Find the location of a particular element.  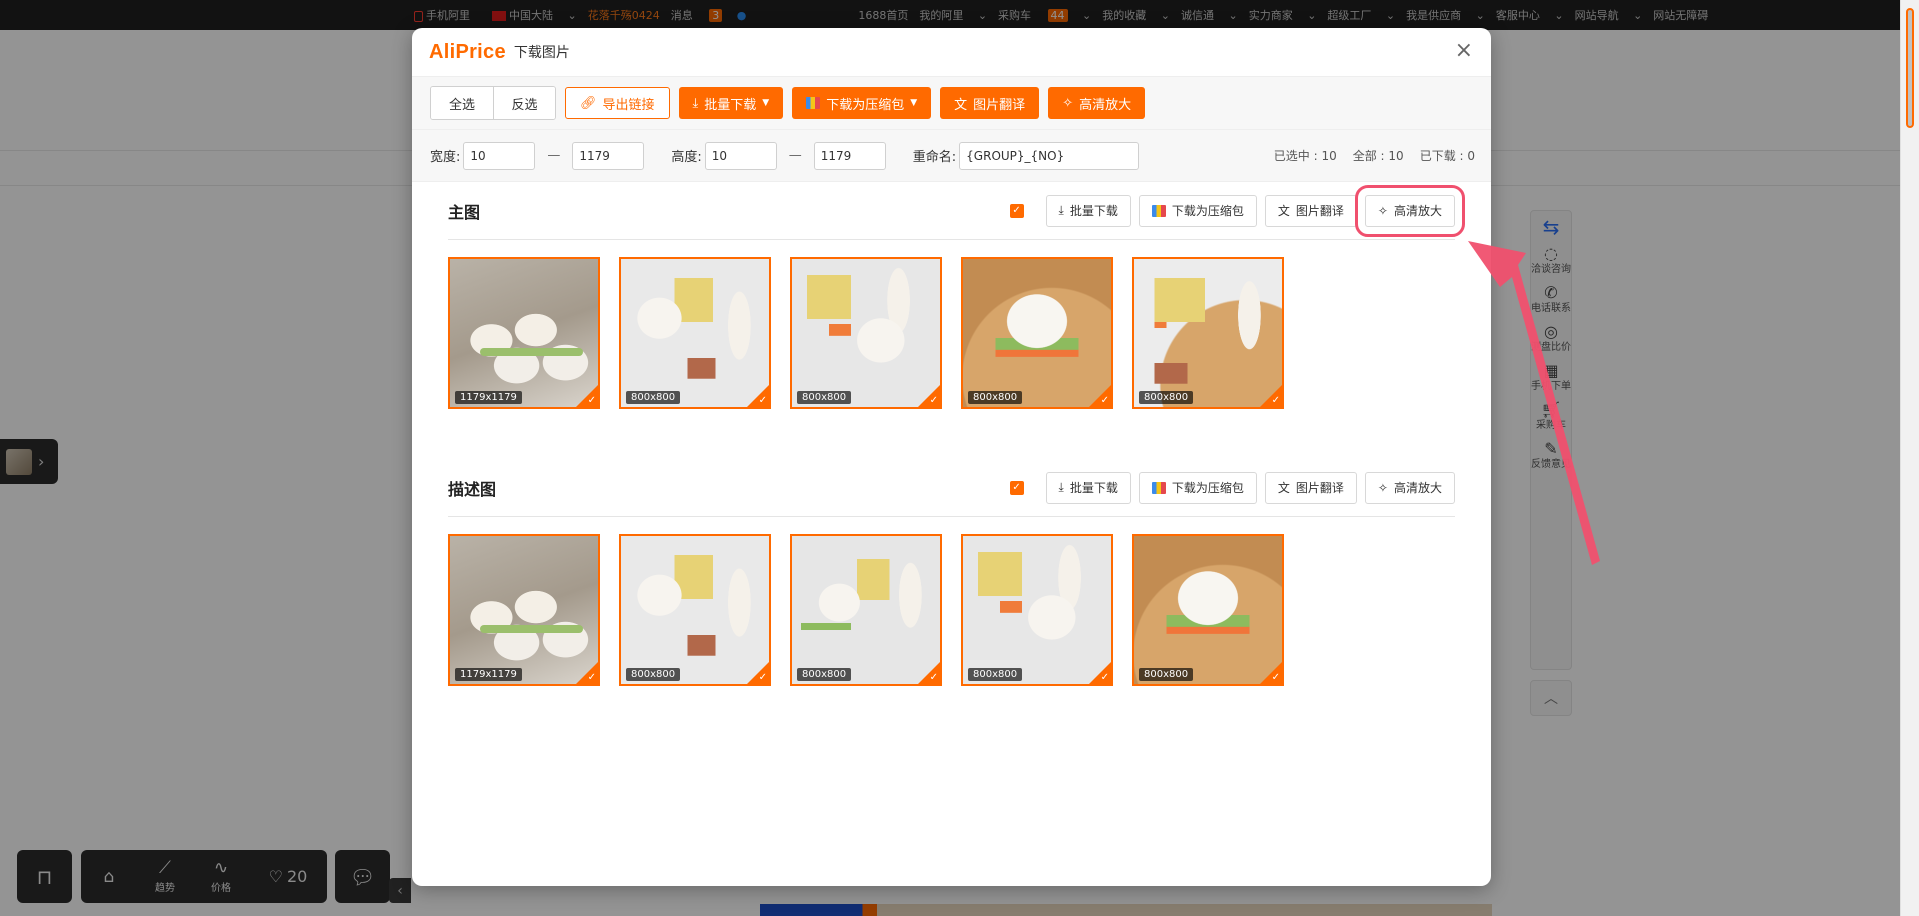

translate-images-button: 文图片翻译 is located at coordinates (990, 103).